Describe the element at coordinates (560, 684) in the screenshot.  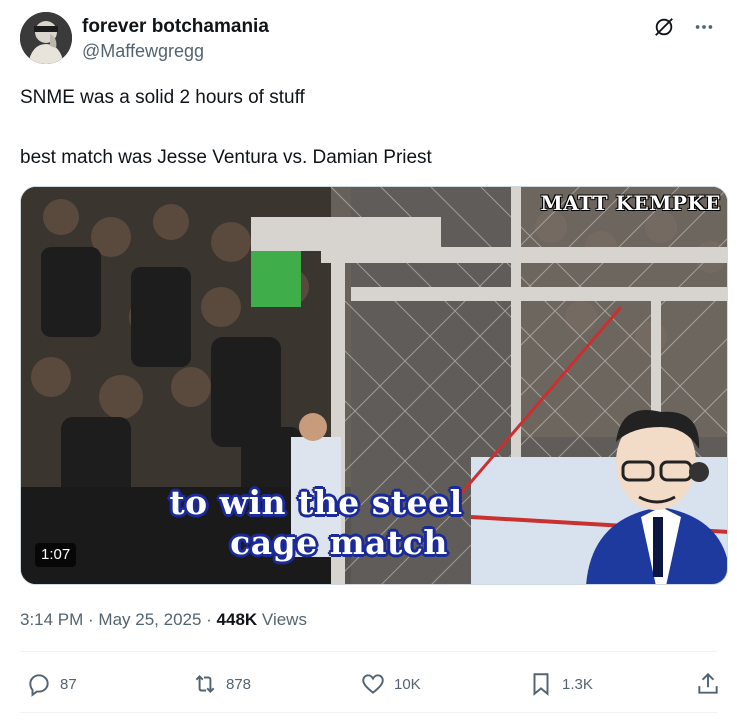
I see `bookmark-button: 1.3K` at that location.